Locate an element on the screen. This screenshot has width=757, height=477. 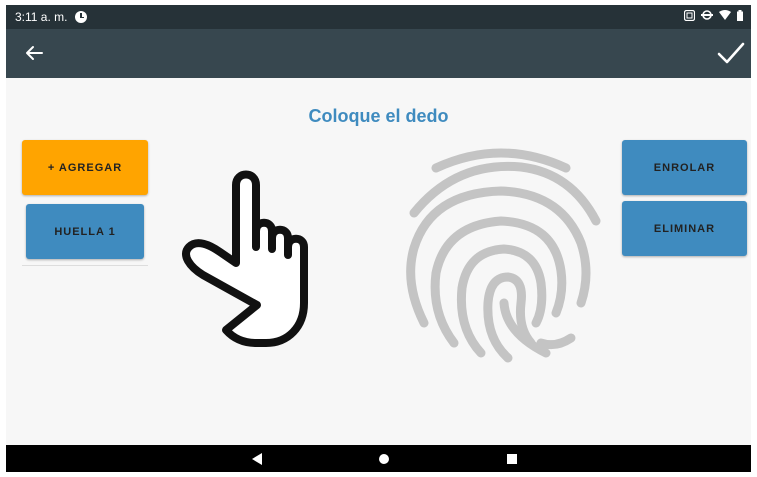
battery-icon is located at coordinates (740, 15).